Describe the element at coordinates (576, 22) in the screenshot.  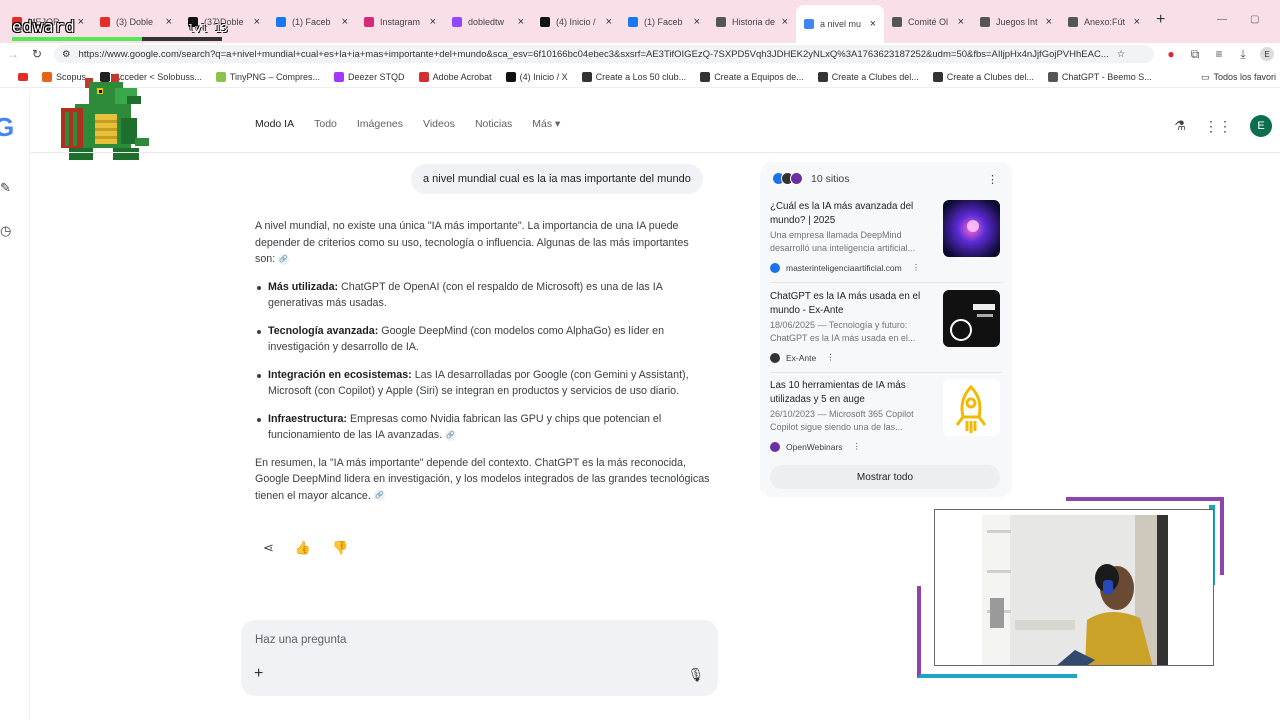
I see `browser-tab: (4) Inicio / ×` at that location.